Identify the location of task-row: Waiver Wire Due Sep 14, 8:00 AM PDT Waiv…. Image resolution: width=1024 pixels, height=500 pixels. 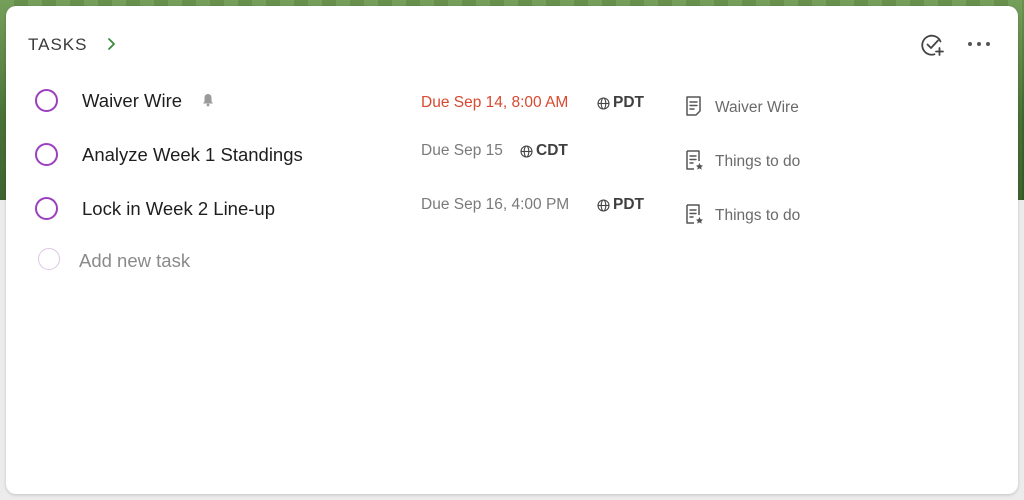
(512, 101).